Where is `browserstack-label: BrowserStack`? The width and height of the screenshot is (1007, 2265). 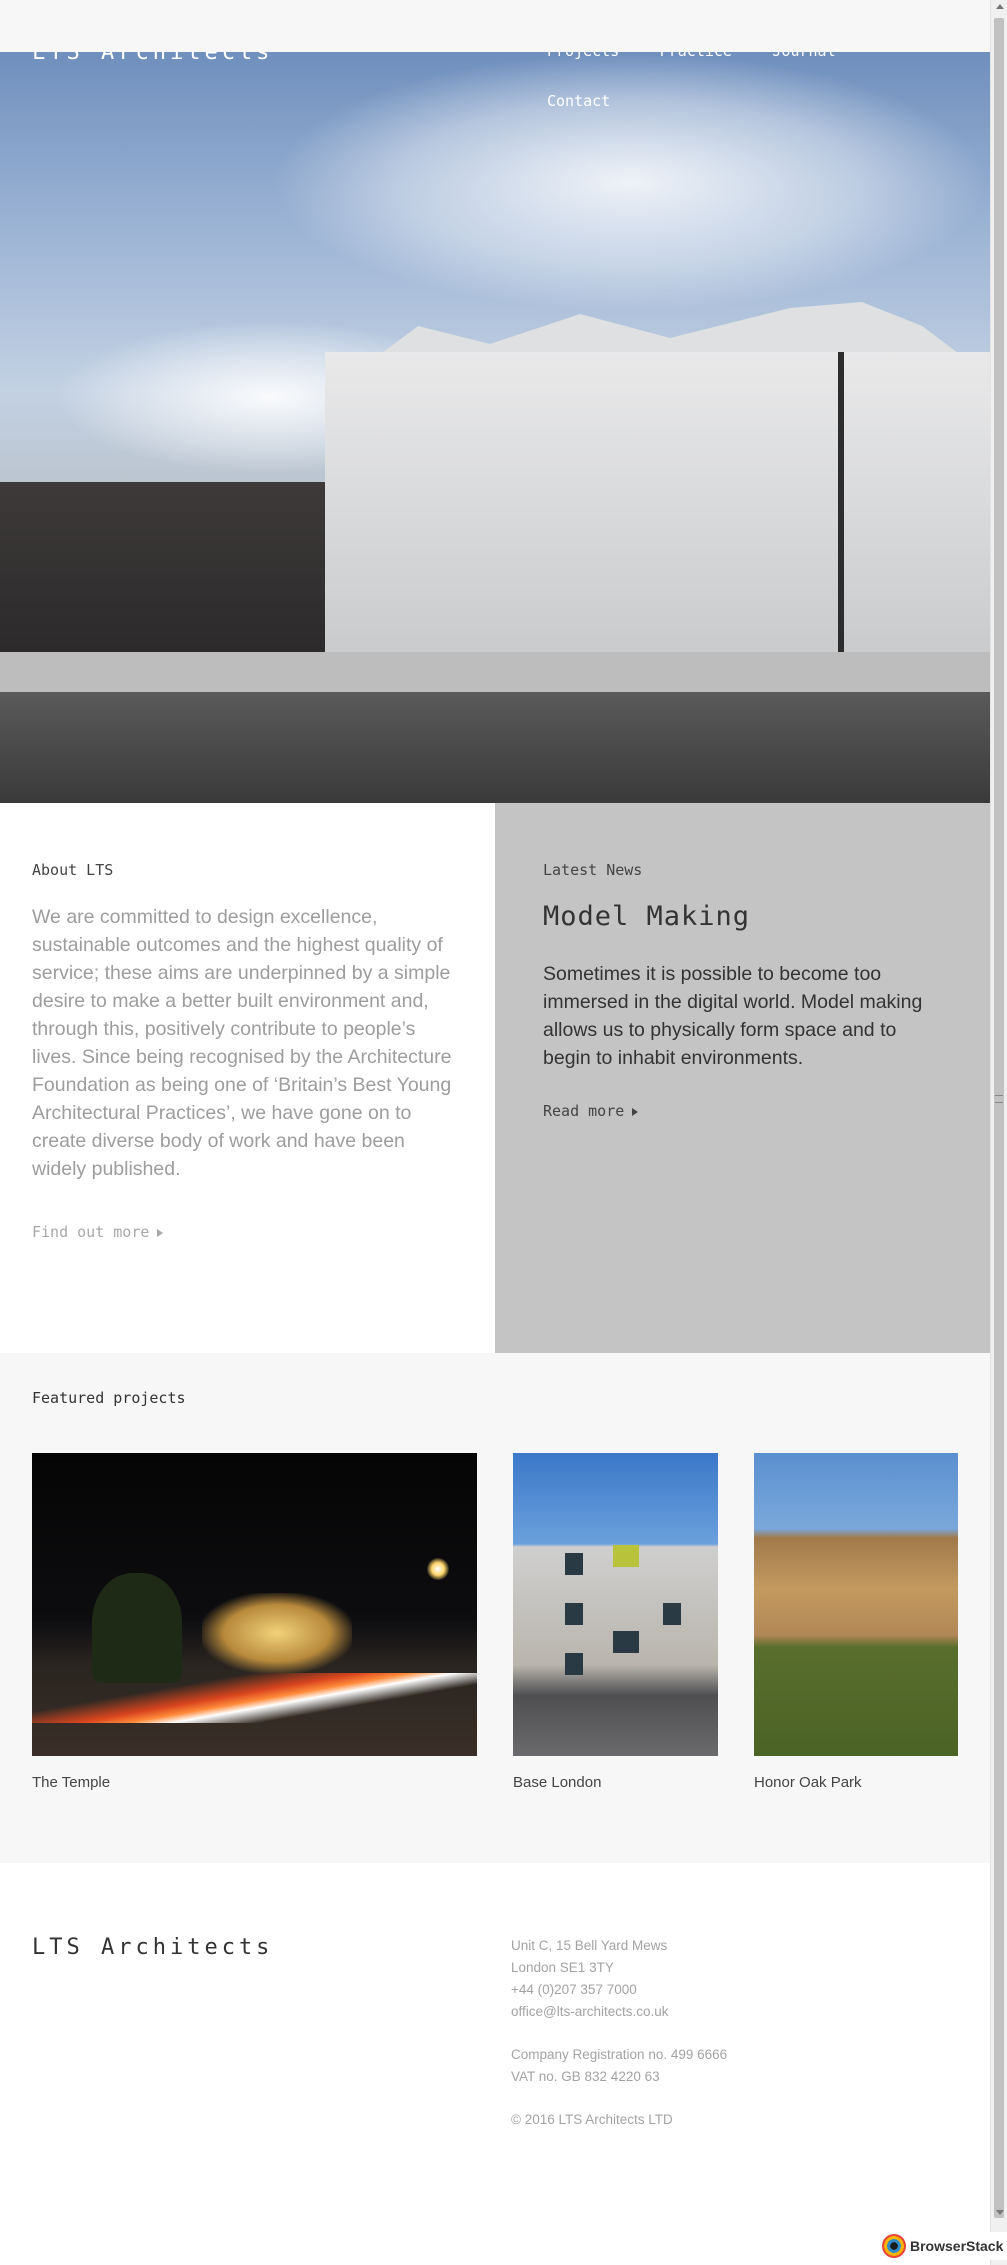 browserstack-label: BrowserStack is located at coordinates (957, 2246).